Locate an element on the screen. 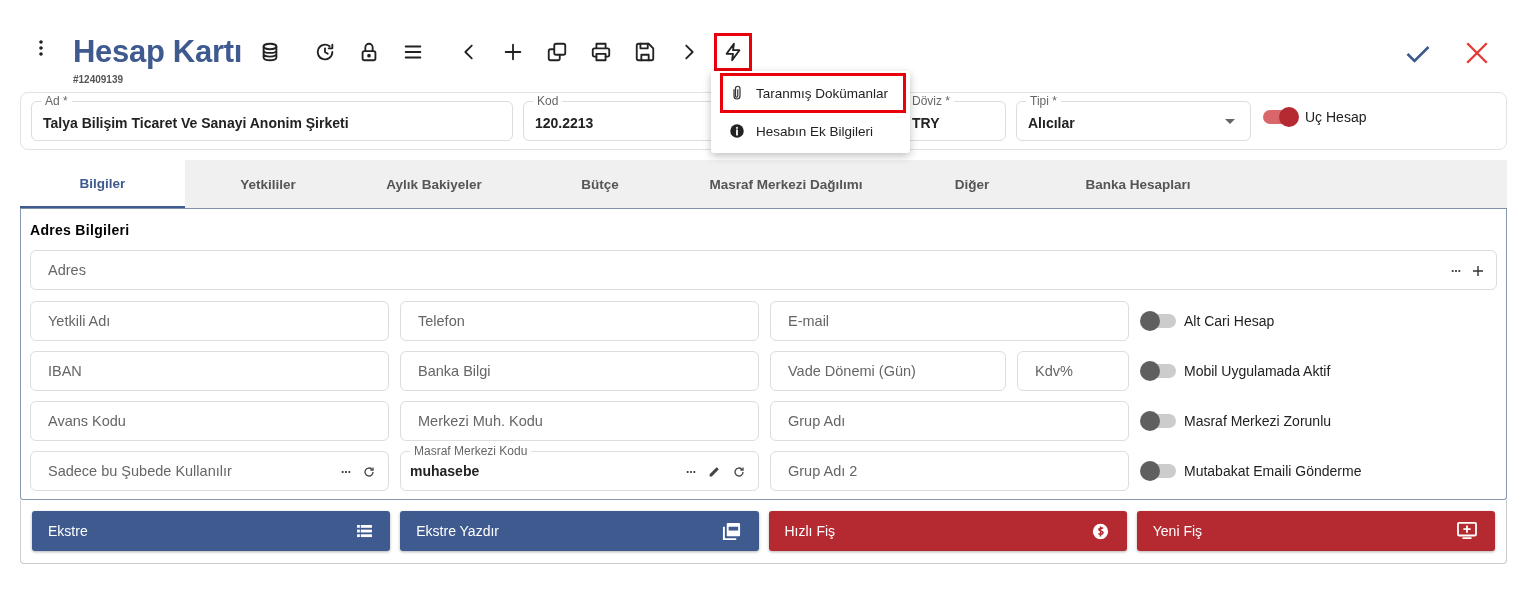 The height and width of the screenshot is (595, 1525). field-label: Ad * is located at coordinates (56, 101).